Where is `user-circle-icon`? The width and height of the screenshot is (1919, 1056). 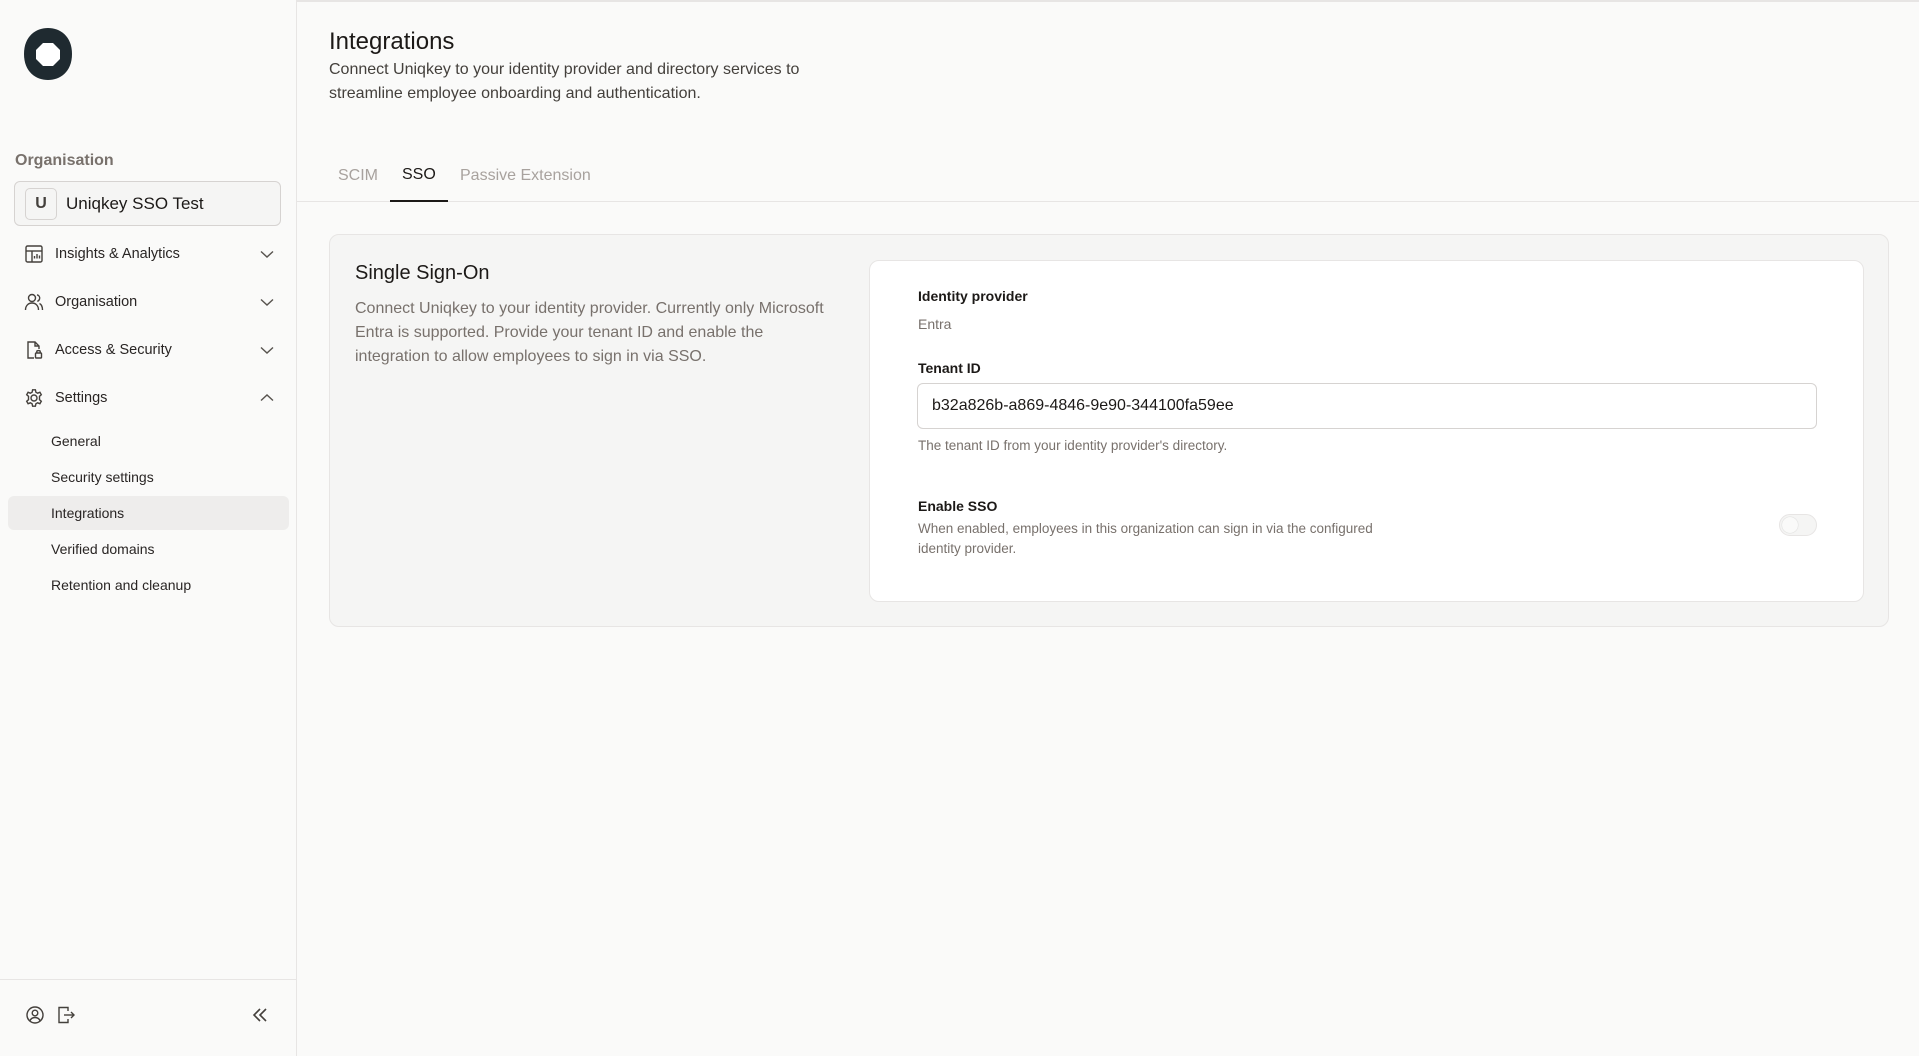
user-circle-icon is located at coordinates (35, 1017).